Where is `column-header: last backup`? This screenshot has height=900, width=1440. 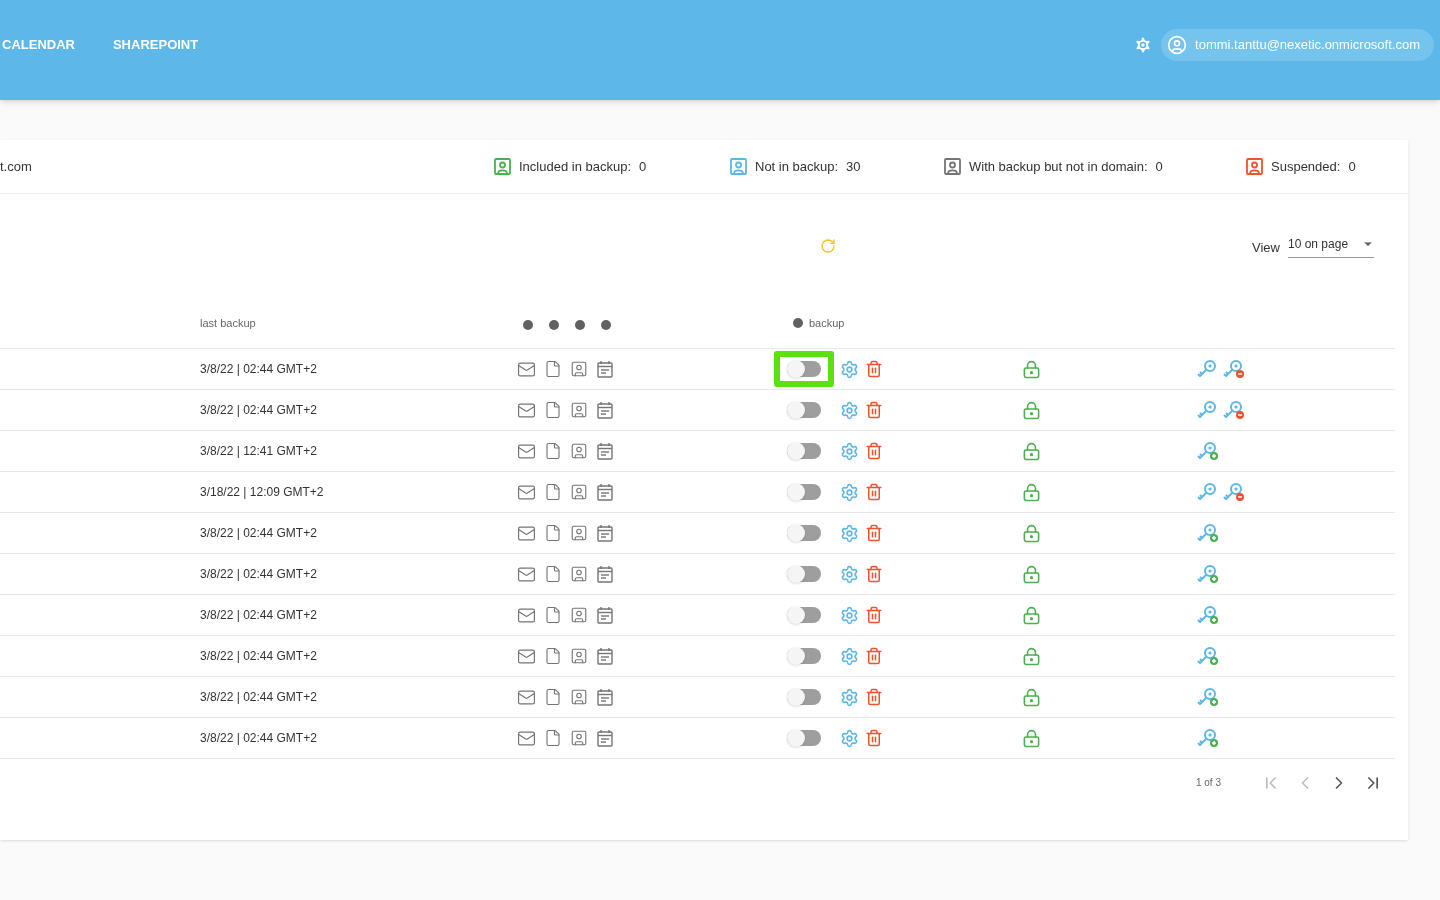 column-header: last backup is located at coordinates (228, 323).